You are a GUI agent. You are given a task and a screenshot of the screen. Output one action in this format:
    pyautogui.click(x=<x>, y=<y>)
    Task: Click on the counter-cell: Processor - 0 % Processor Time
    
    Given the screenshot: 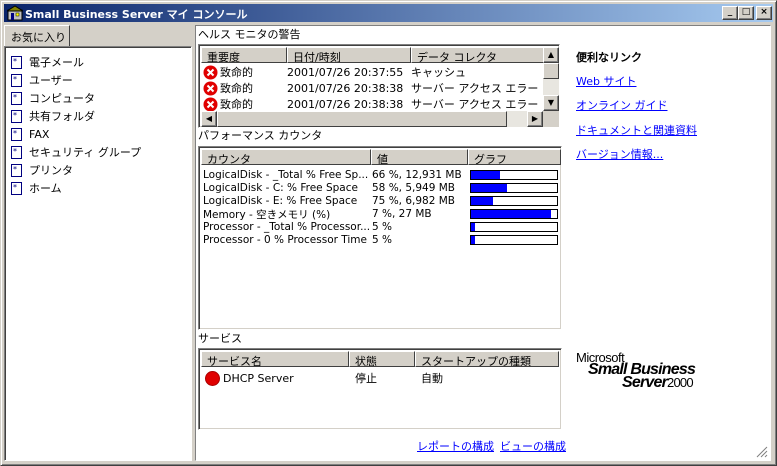 What is the action you would take?
    pyautogui.click(x=285, y=240)
    